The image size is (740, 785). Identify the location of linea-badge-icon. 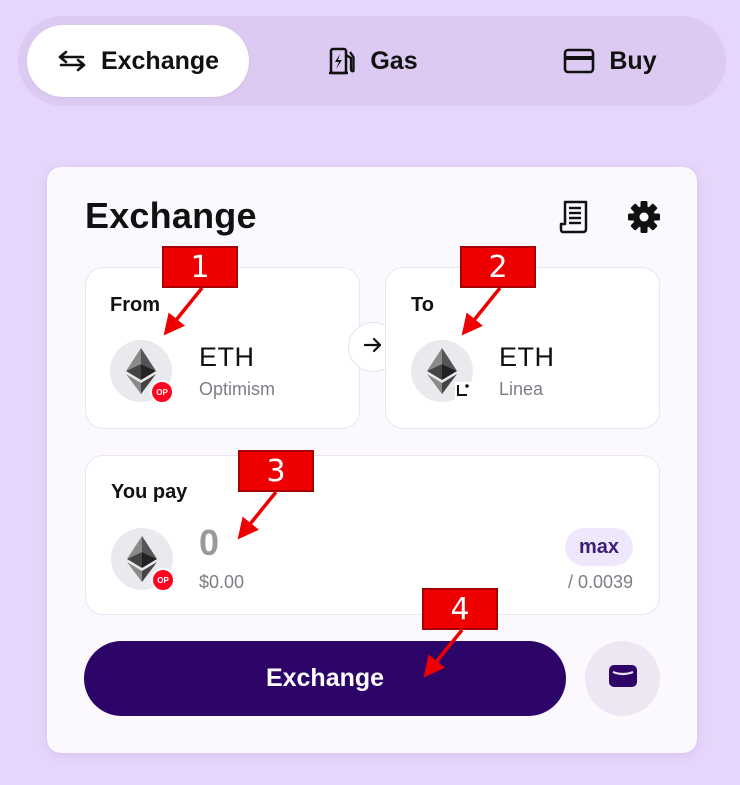
(463, 390).